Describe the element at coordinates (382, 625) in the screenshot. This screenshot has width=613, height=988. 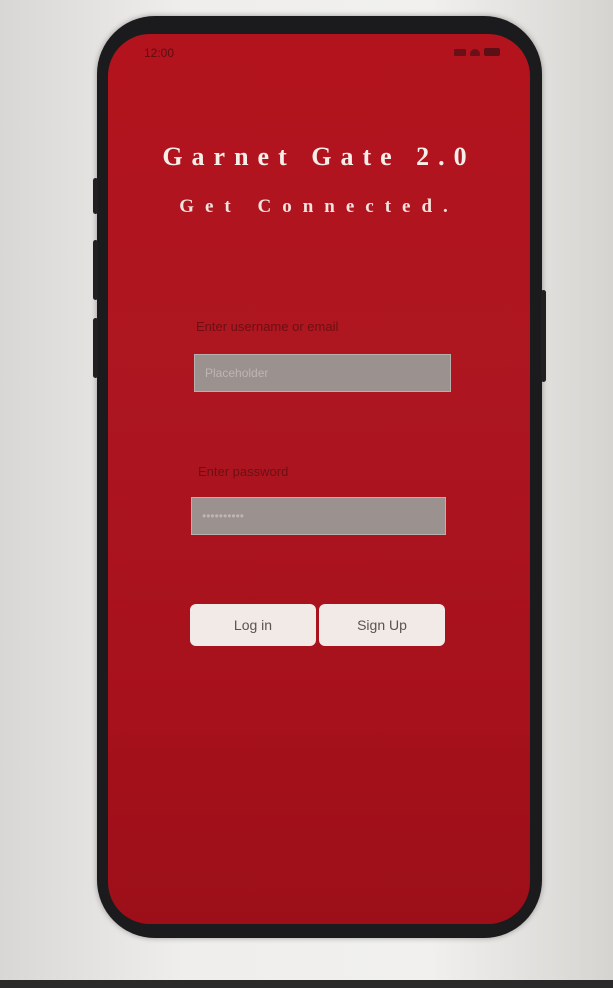
I see `signup-button: Sign Up` at that location.